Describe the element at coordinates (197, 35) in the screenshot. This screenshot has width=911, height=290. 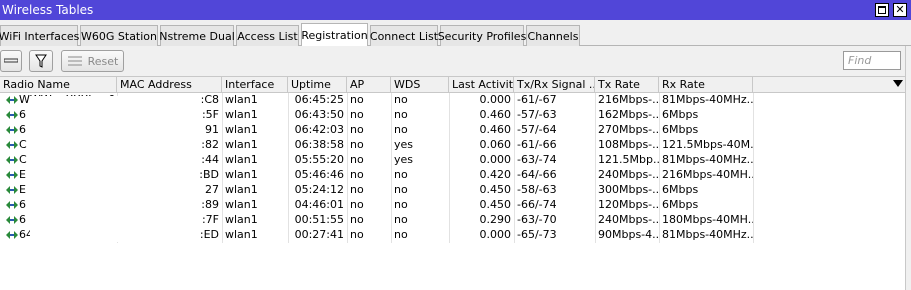
I see `tab-nstreme-dual: Nstreme Dual` at that location.